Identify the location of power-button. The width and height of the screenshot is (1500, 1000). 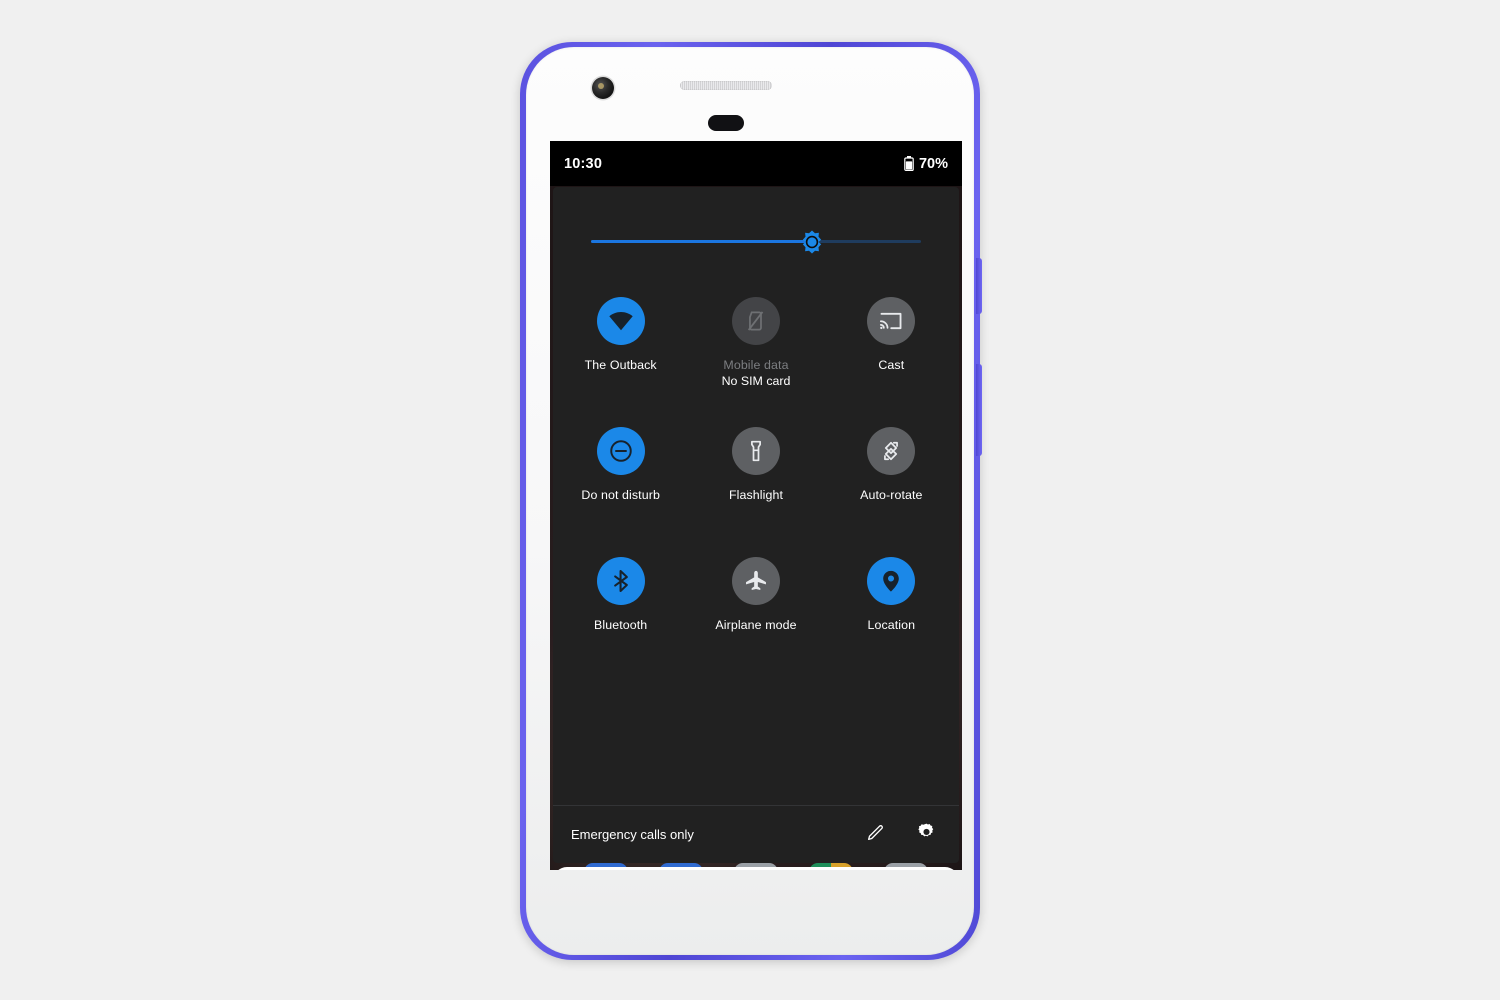
(979, 286).